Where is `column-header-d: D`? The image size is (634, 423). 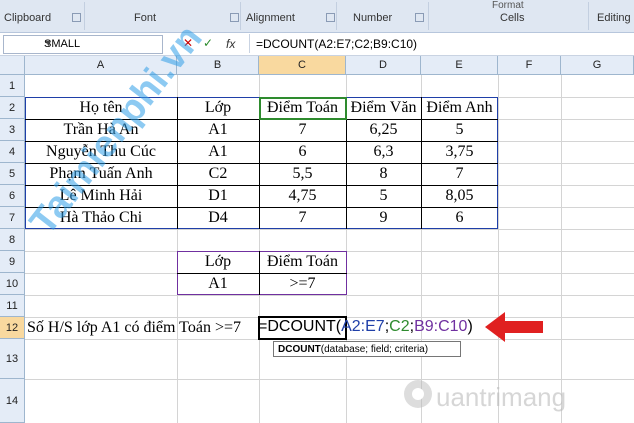
column-header-d: D is located at coordinates (383, 65).